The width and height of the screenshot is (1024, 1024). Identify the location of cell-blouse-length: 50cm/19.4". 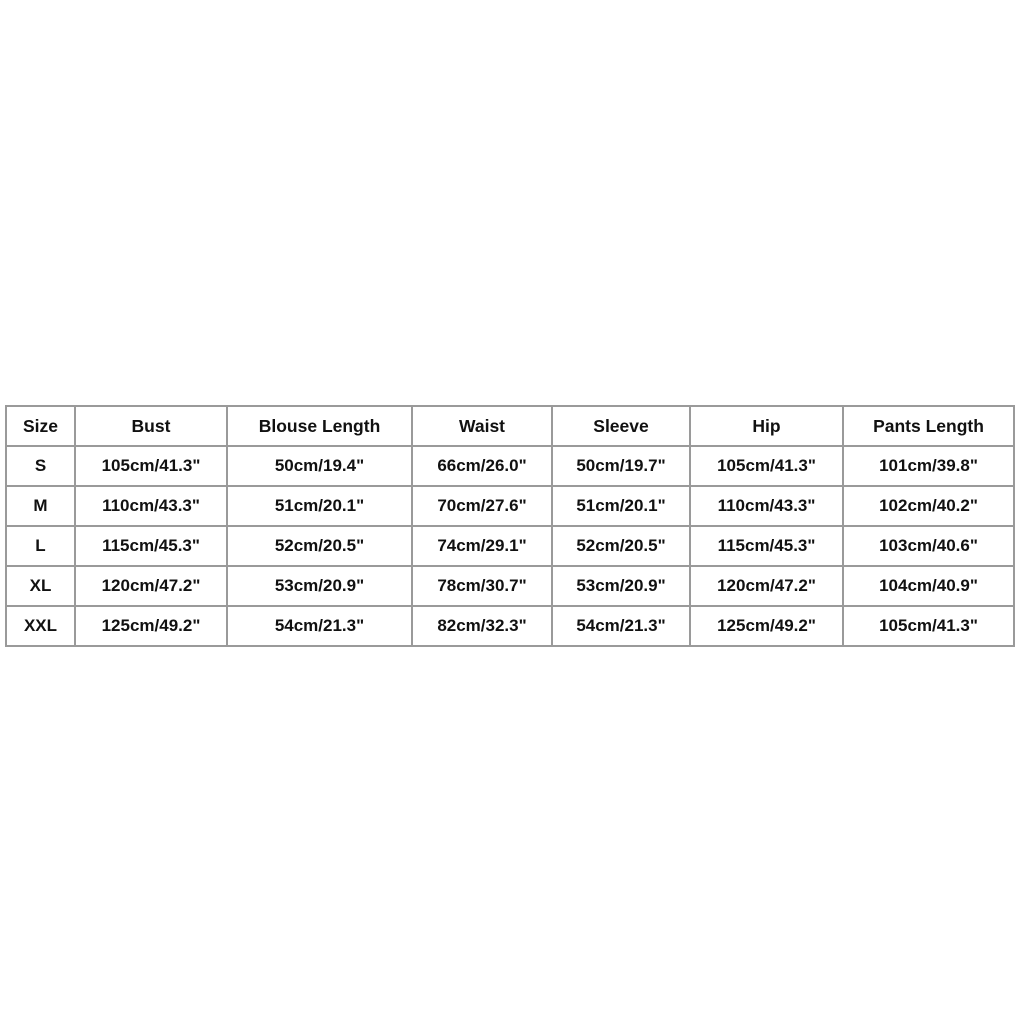
(319, 466).